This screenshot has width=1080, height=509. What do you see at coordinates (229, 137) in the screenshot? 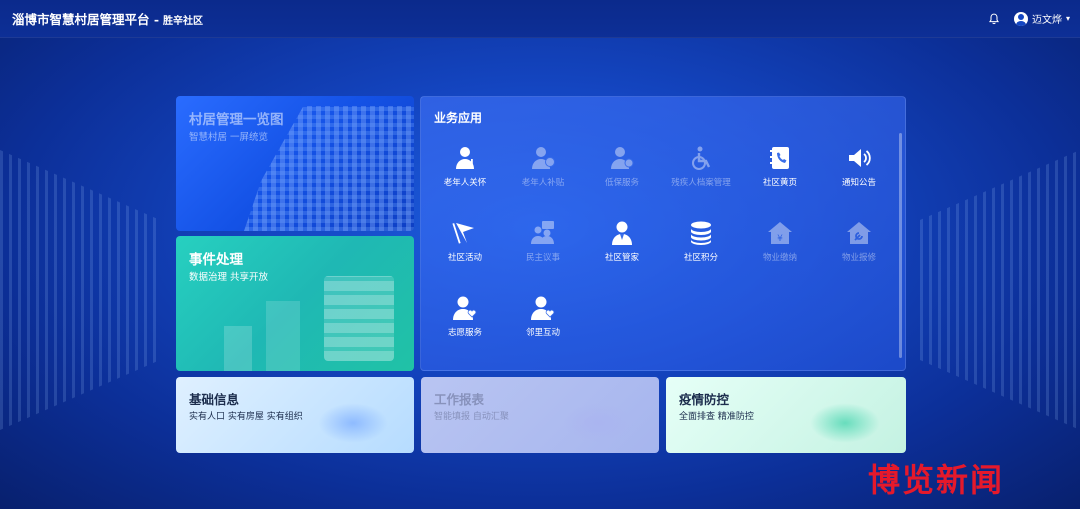
I see `overview-subtitle: 智慧村居 一屏统览` at bounding box center [229, 137].